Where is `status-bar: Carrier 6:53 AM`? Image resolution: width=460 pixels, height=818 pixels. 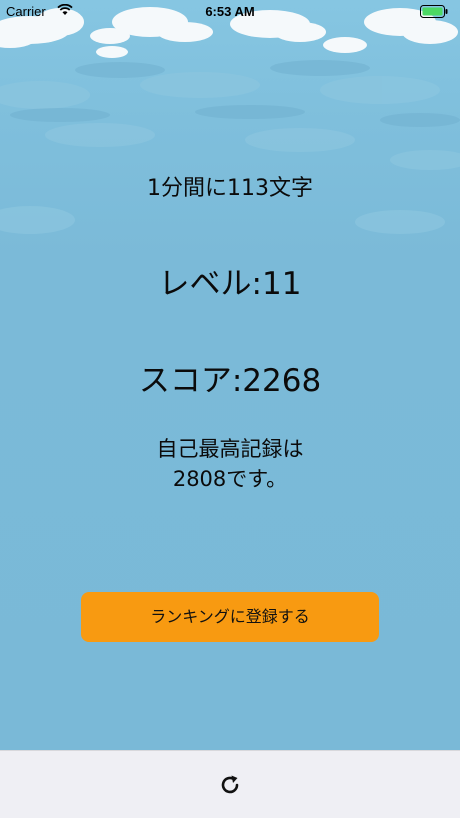 status-bar: Carrier 6:53 AM is located at coordinates (230, 12).